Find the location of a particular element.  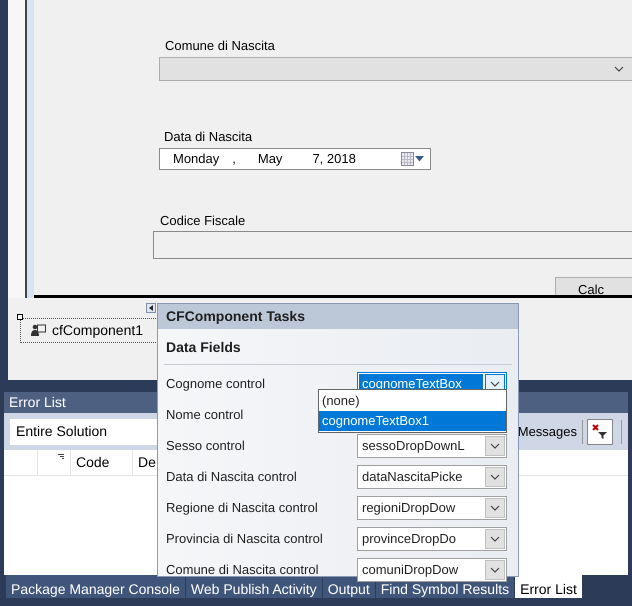

property-label: Provincia di Nascita control is located at coordinates (244, 539).